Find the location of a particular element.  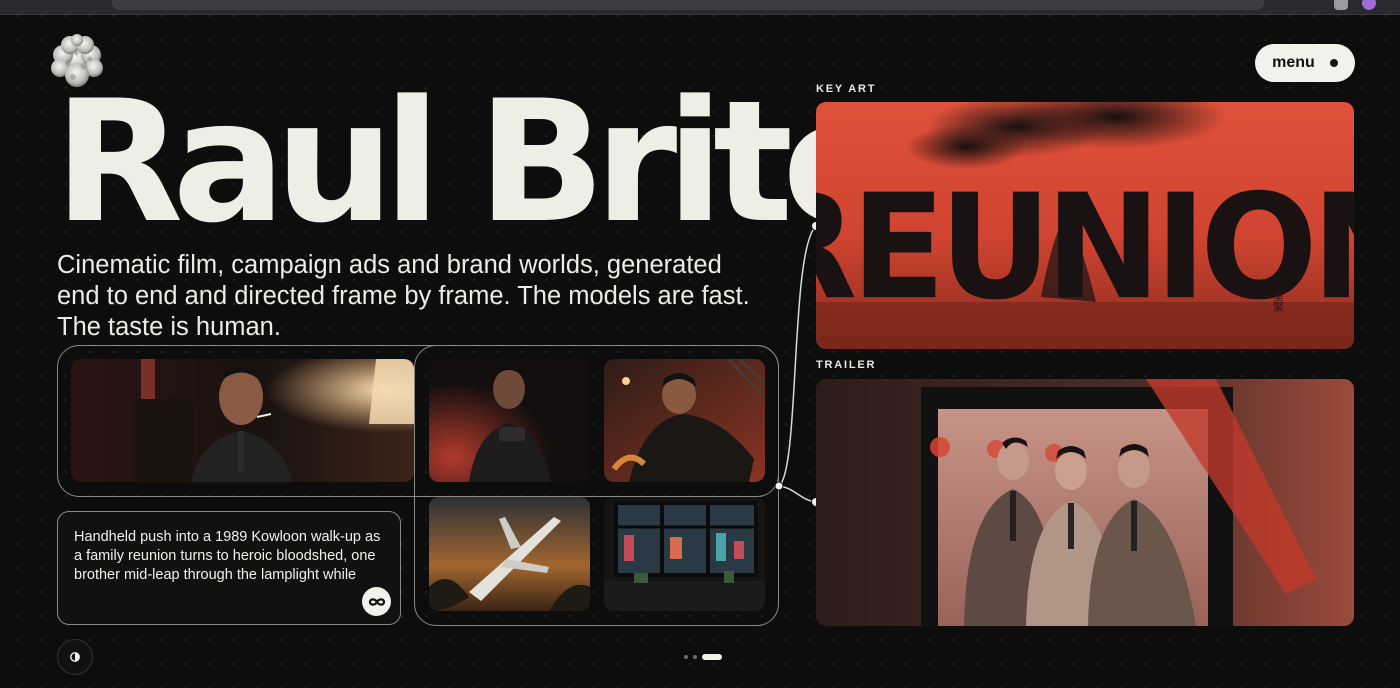

key-art-poster: REUNION 重聚 is located at coordinates (1085, 225).